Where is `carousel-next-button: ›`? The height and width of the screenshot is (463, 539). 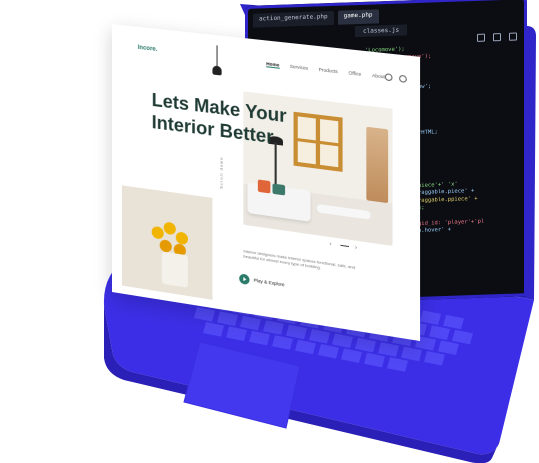
carousel-next-button: › is located at coordinates (356, 248).